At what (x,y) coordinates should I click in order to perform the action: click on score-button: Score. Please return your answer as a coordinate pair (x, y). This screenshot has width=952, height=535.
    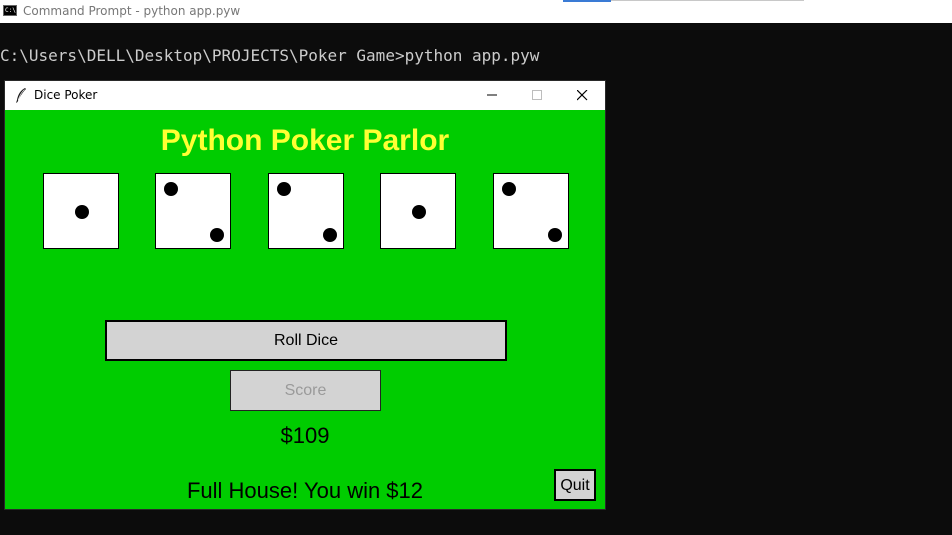
    Looking at the image, I should click on (305, 390).